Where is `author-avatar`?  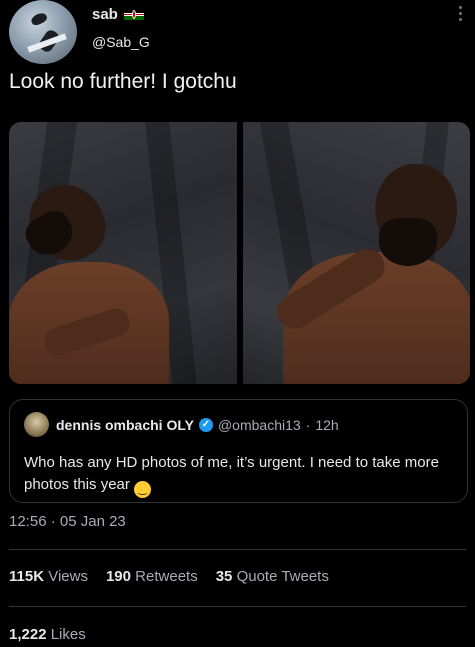
author-avatar is located at coordinates (43, 32).